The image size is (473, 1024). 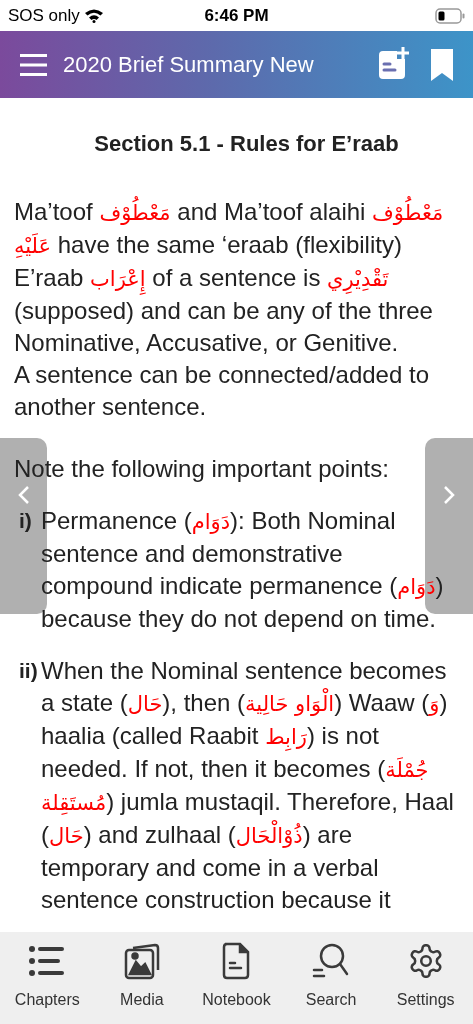 What do you see at coordinates (141, 961) in the screenshot?
I see `image-stack-icon` at bounding box center [141, 961].